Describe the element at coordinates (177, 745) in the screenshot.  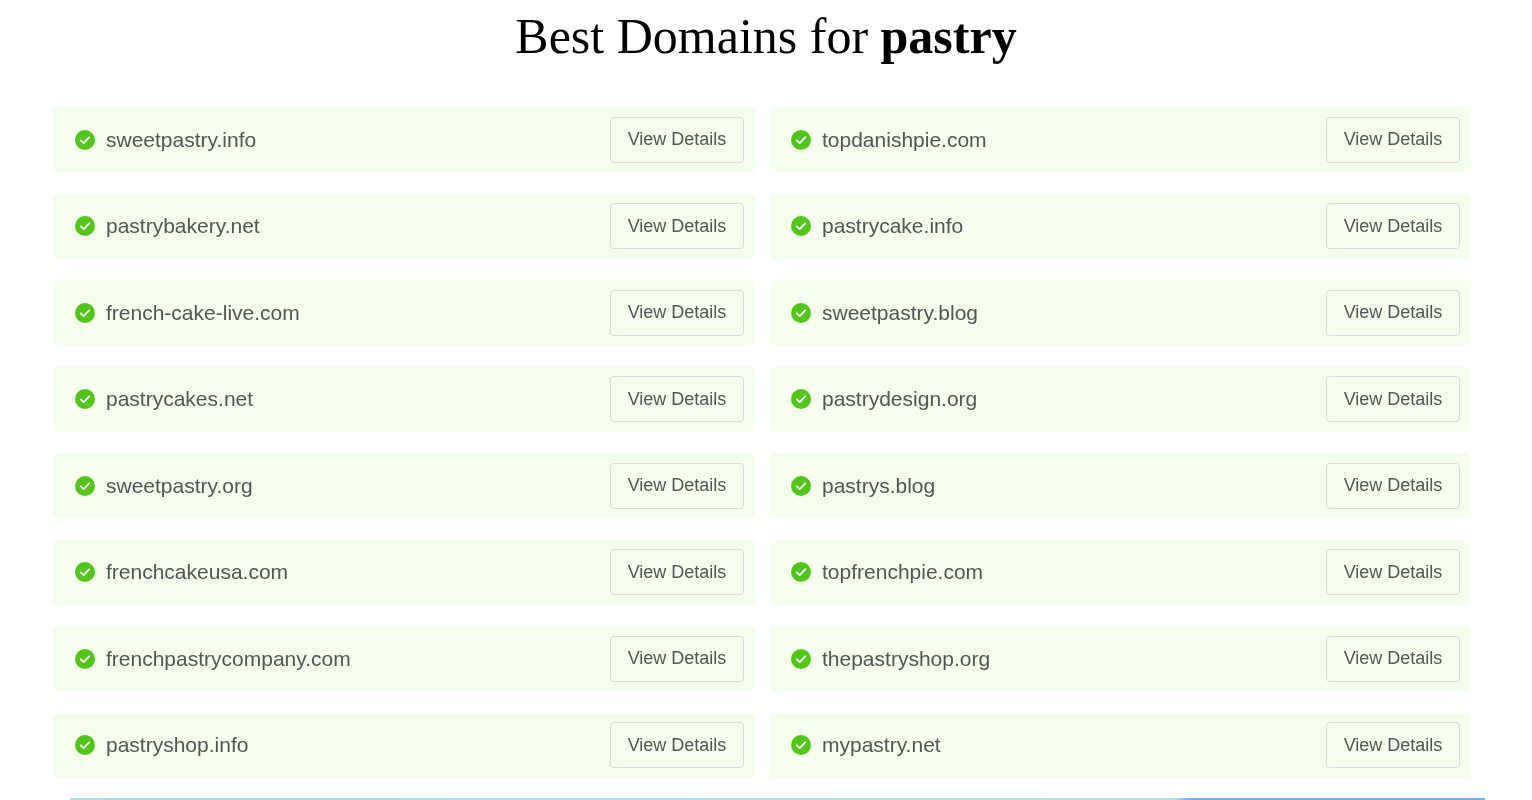
I see `domain-name: pastryshop.info` at that location.